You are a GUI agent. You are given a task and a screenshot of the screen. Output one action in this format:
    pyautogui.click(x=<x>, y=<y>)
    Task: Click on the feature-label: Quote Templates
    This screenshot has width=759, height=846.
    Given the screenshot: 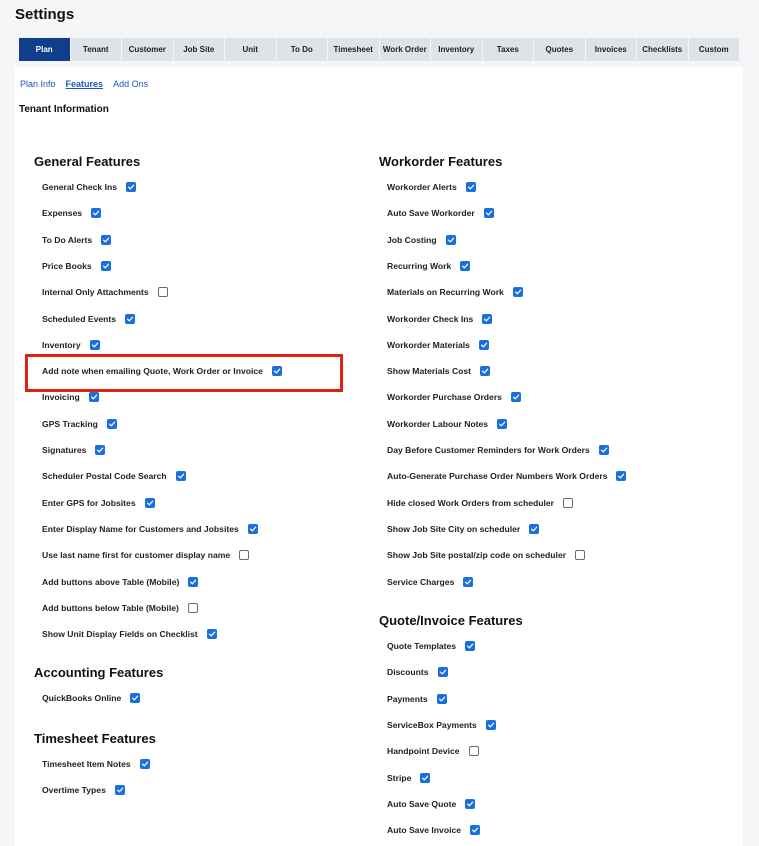 What is the action you would take?
    pyautogui.click(x=422, y=646)
    